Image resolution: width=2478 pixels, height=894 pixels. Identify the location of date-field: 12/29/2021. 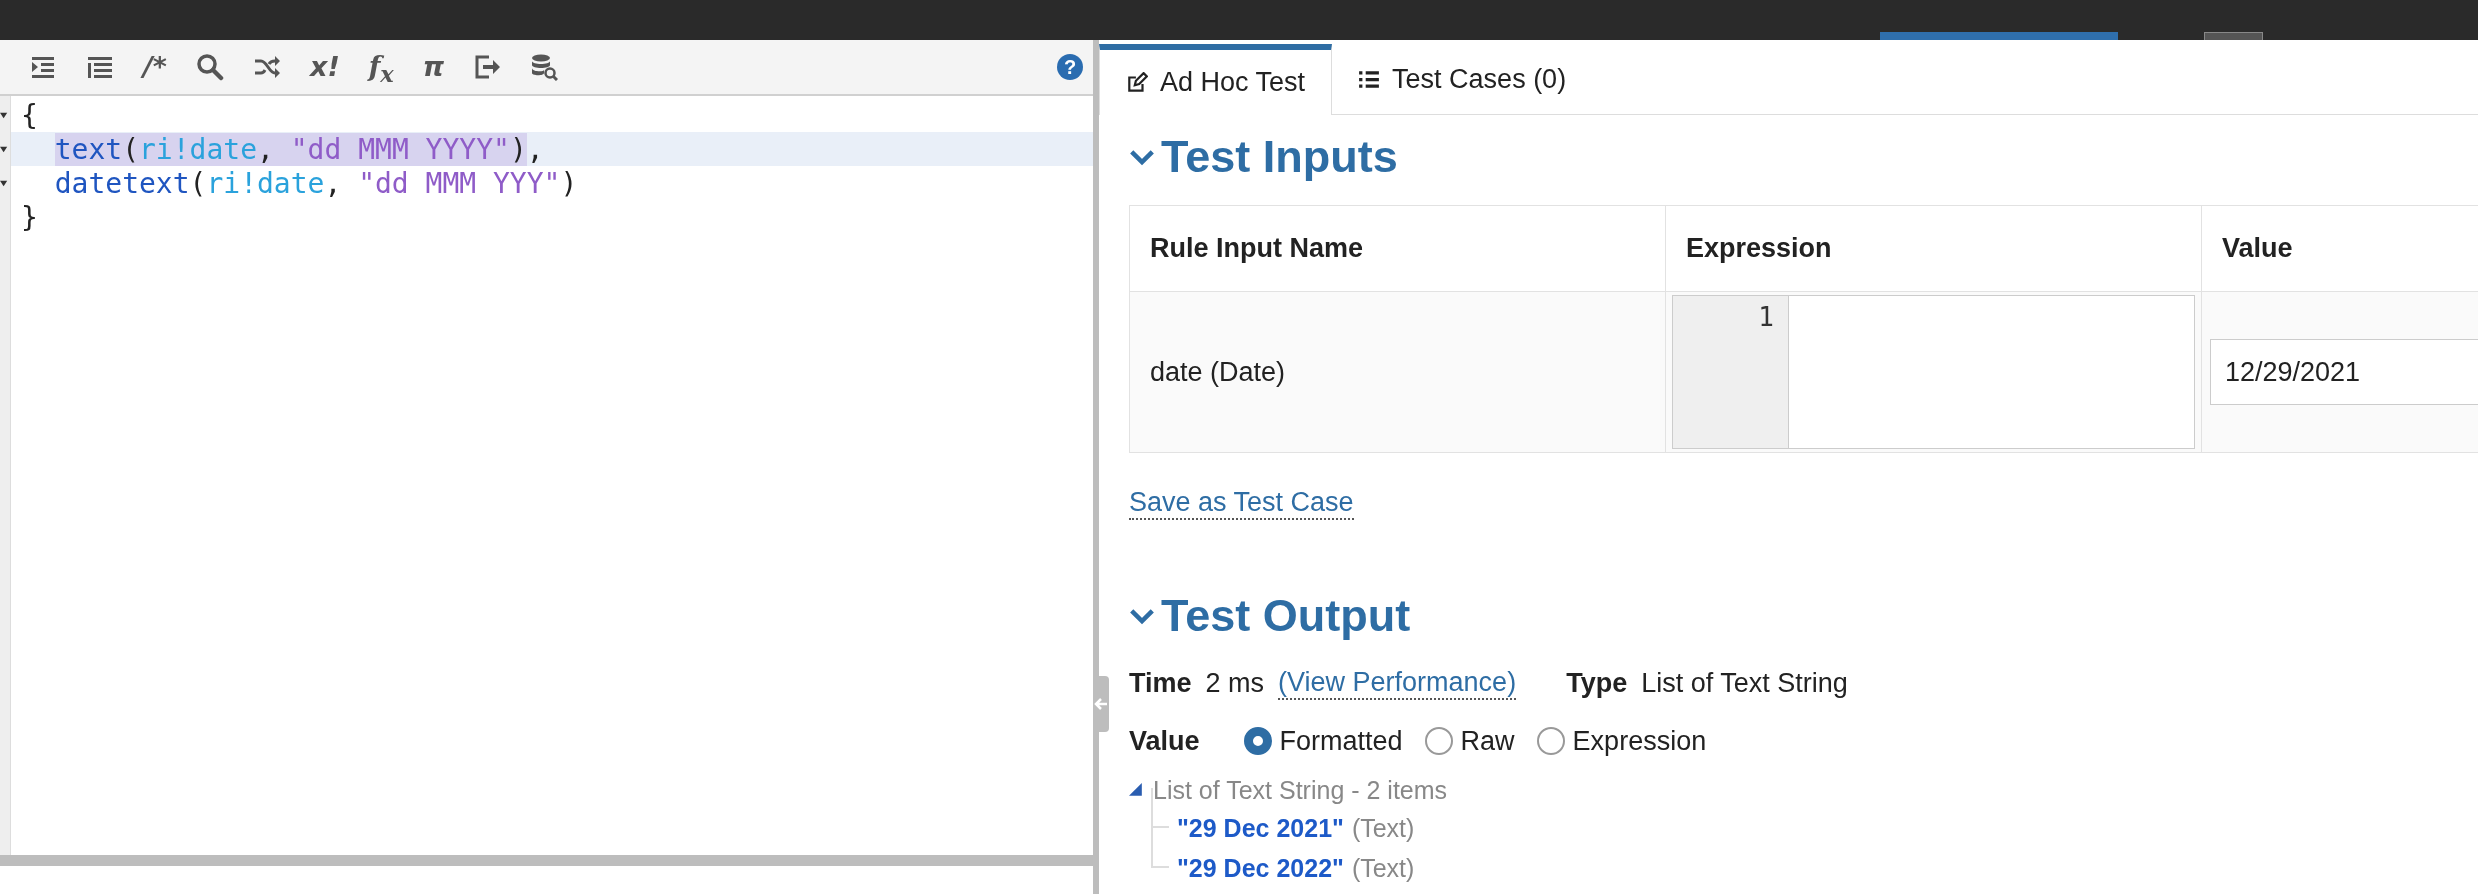
(2344, 372).